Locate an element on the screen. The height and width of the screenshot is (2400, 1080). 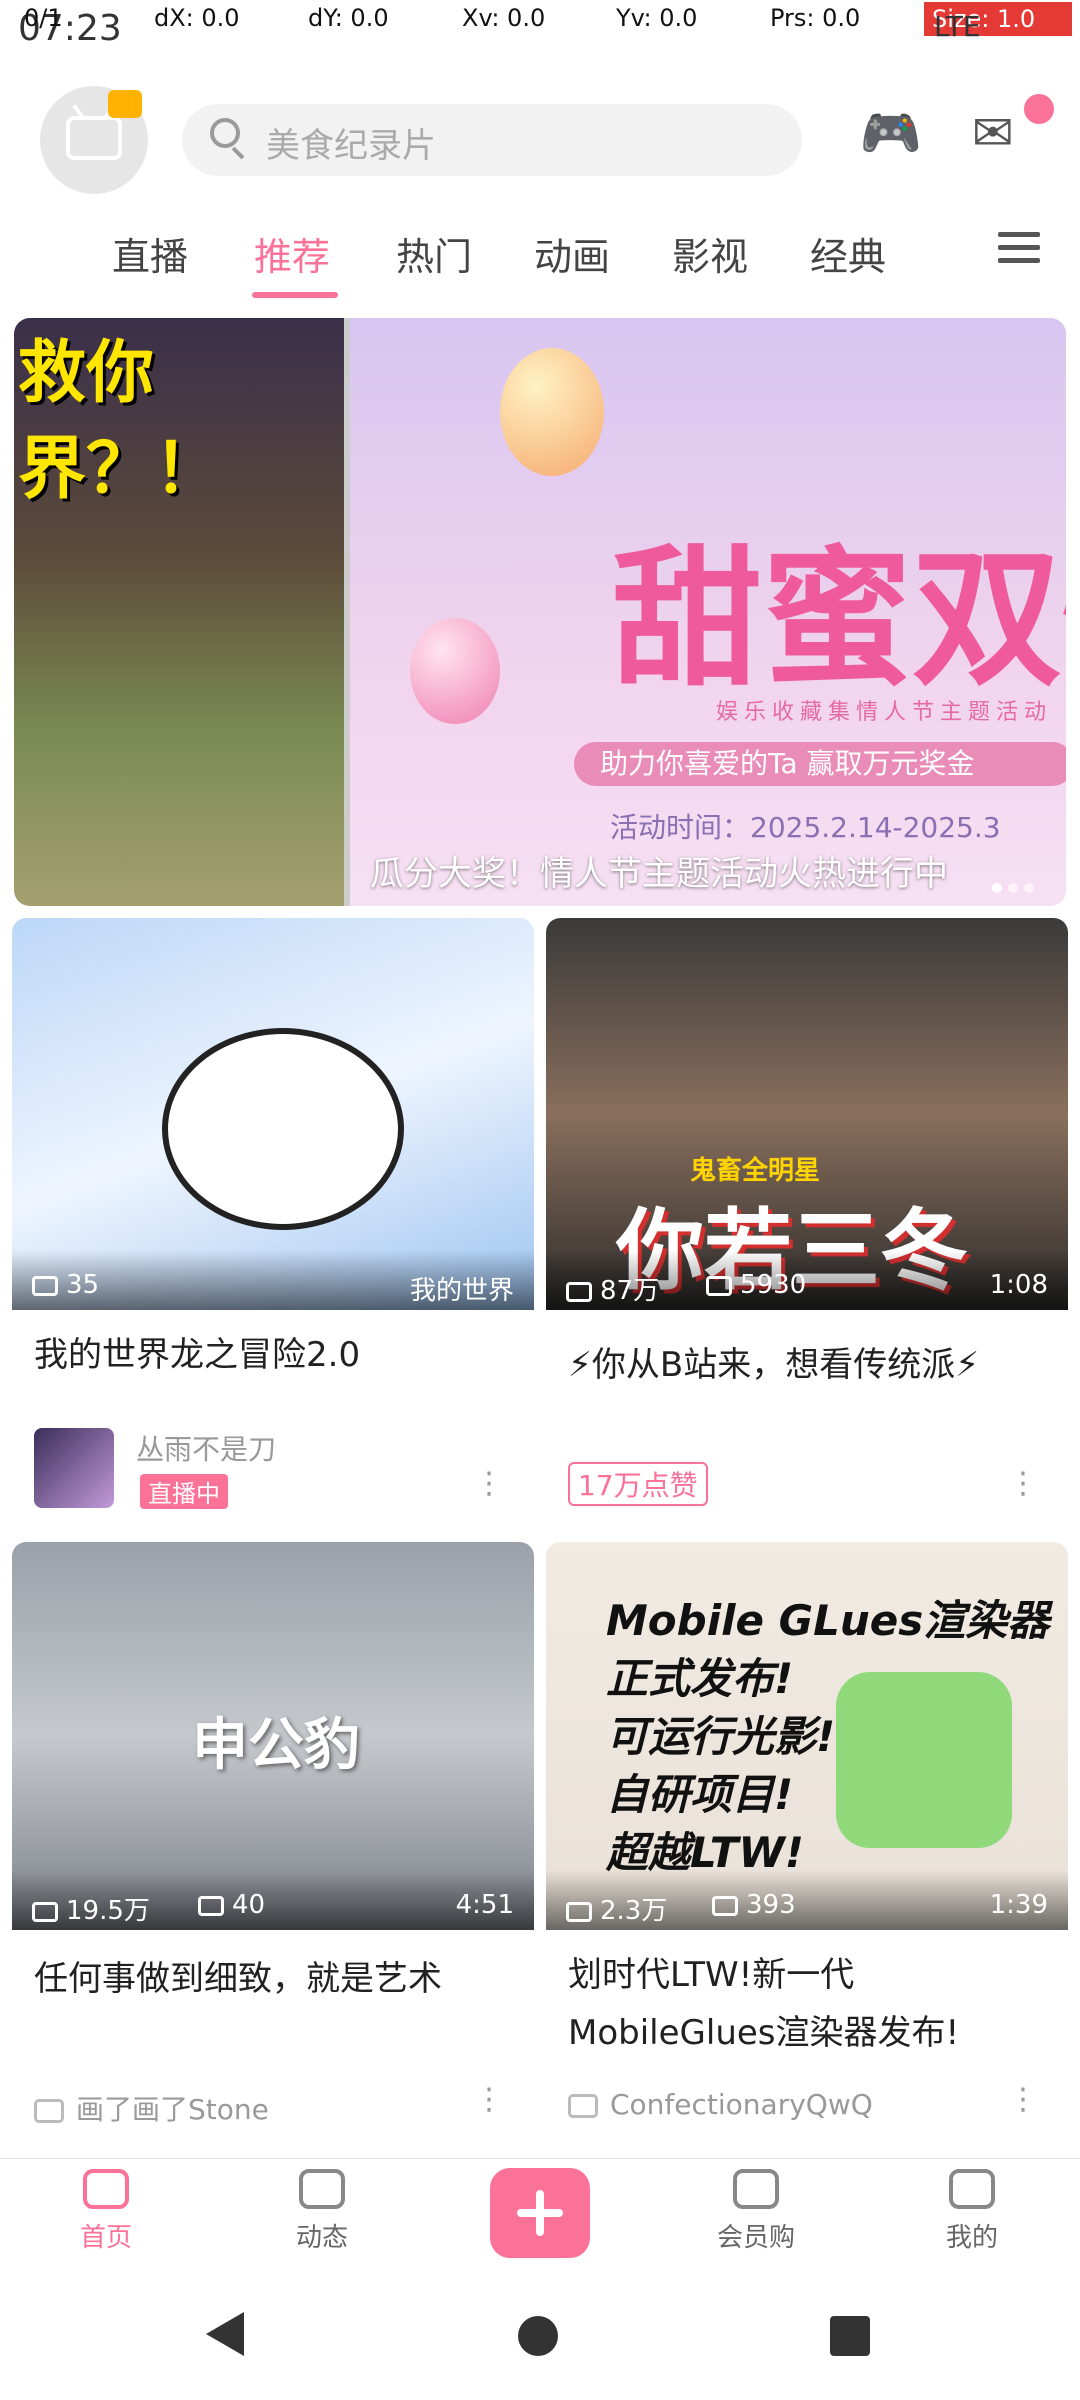
home-button-icon is located at coordinates (538, 2336).